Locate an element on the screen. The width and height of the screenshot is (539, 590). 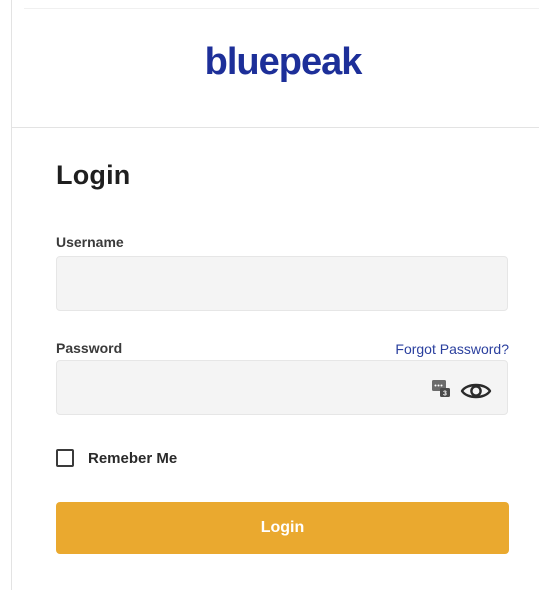
svg-text: 3 is located at coordinates (445, 394).